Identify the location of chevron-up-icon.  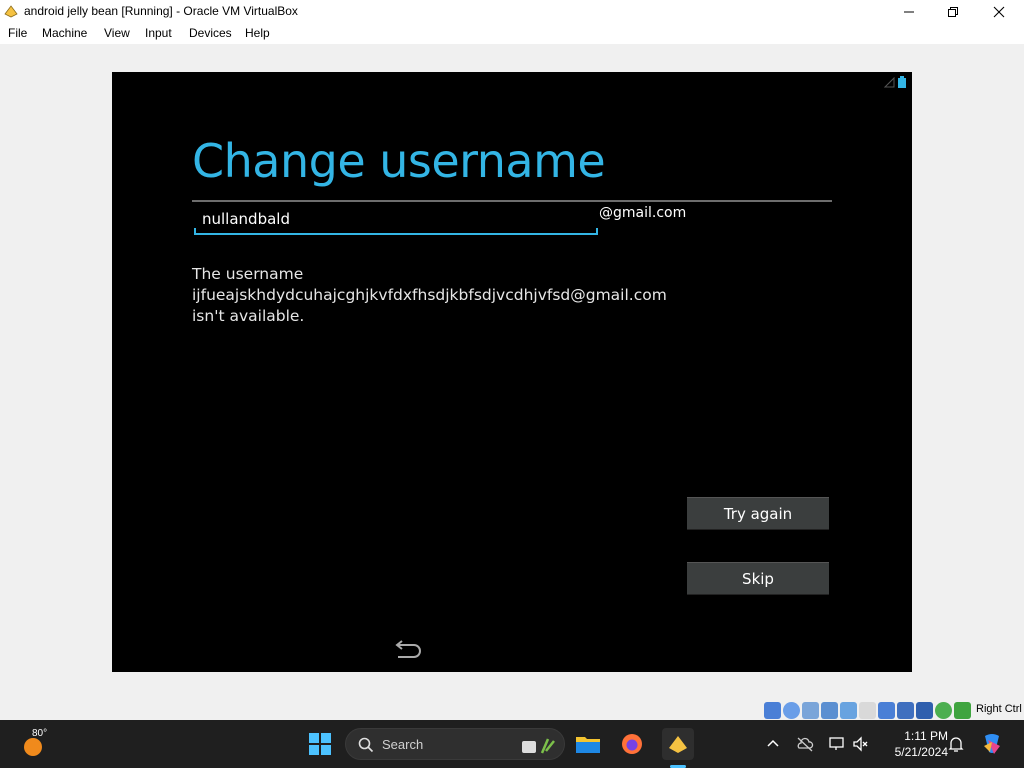
(773, 744).